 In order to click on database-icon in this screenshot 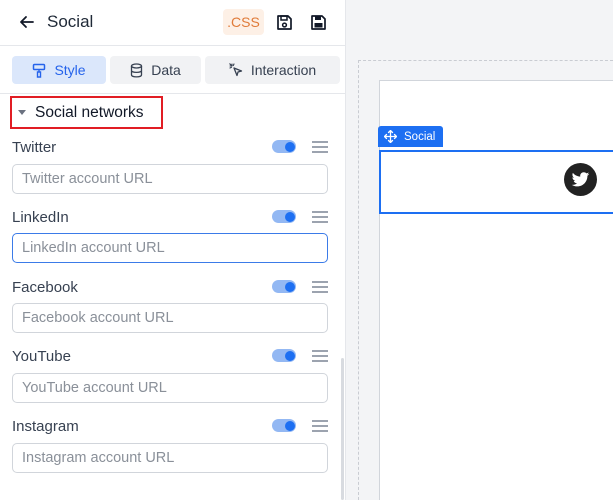, I will do `click(137, 70)`.